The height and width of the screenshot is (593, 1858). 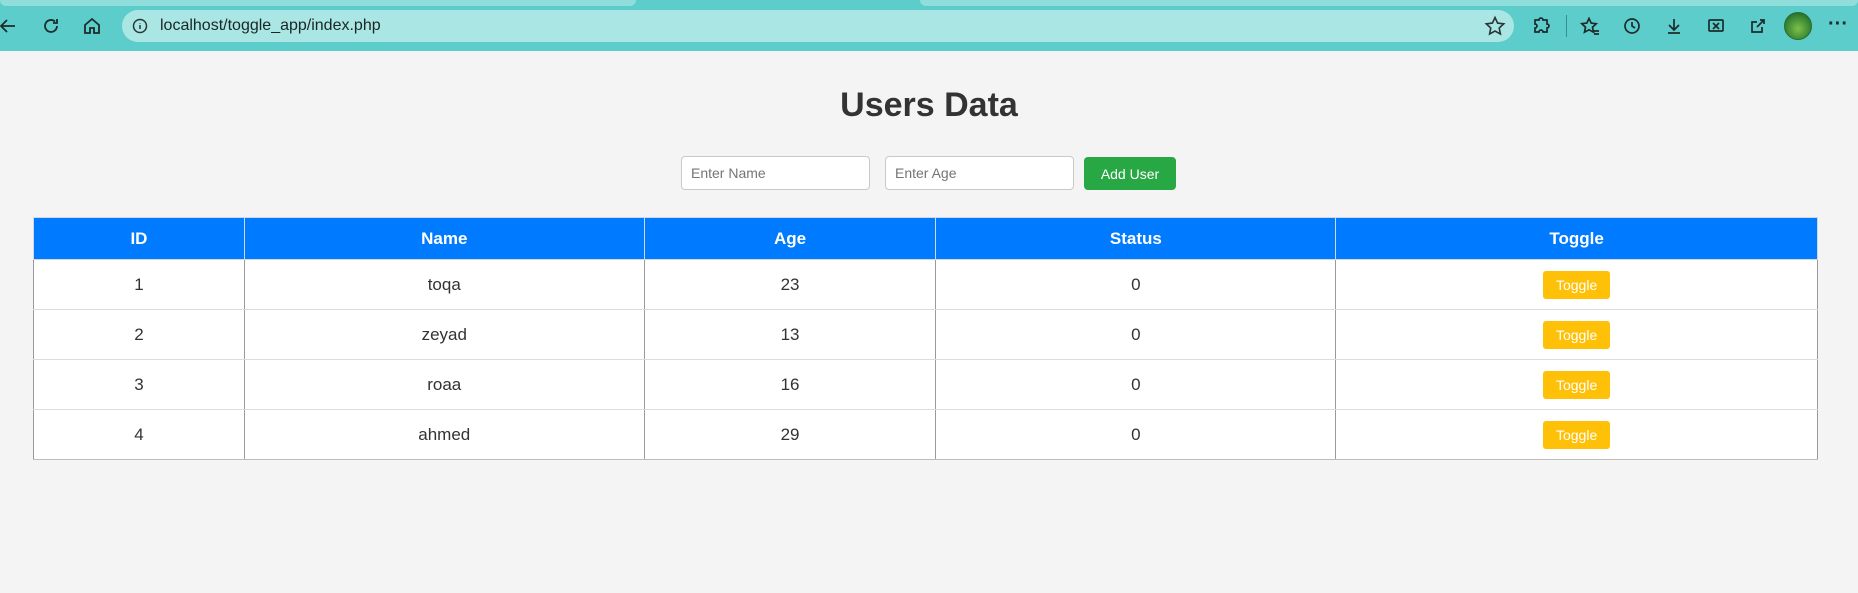 I want to click on download-icon, so click(x=1674, y=26).